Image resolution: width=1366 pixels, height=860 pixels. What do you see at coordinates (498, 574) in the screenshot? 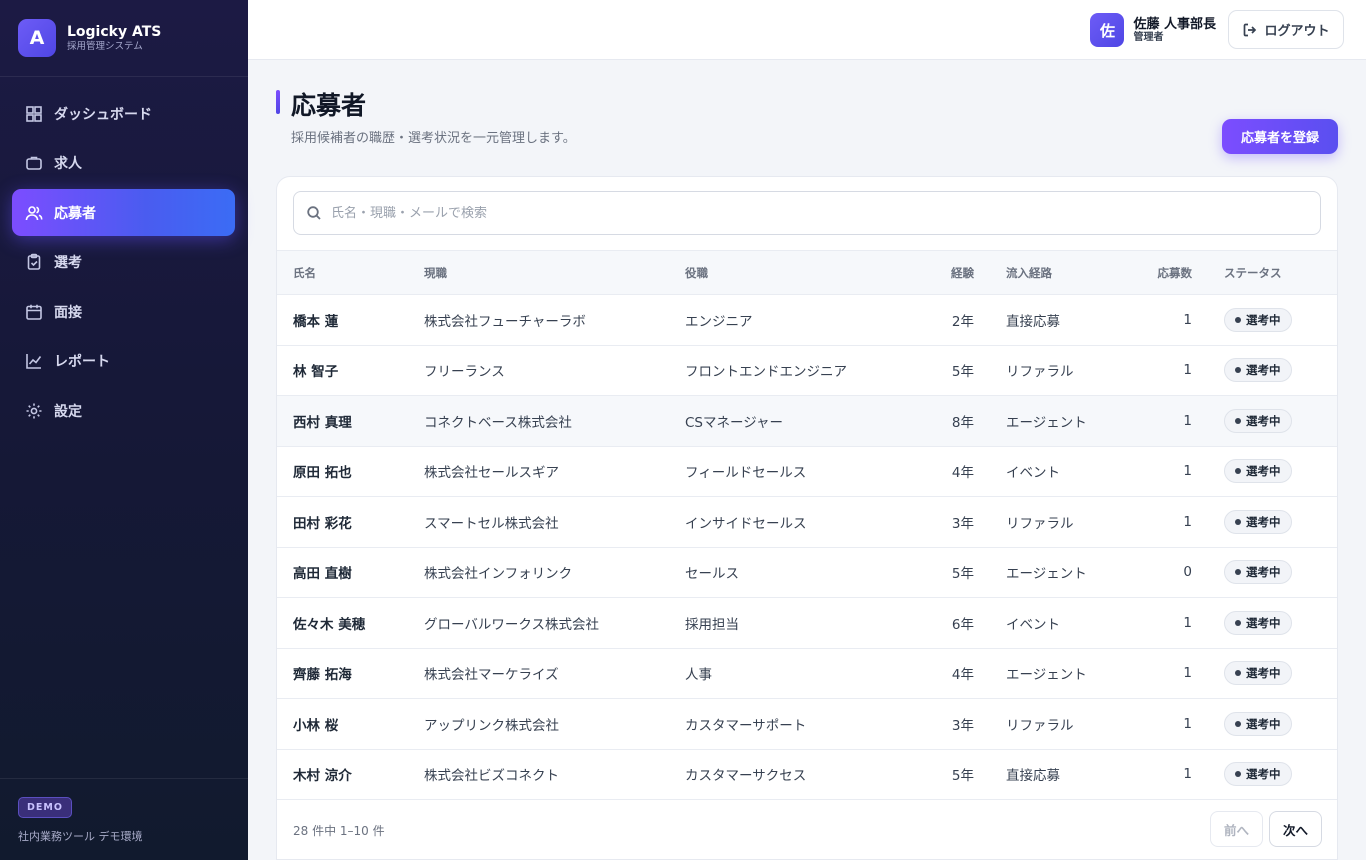
I see `cell-current: 株式会社インフォリンク` at bounding box center [498, 574].